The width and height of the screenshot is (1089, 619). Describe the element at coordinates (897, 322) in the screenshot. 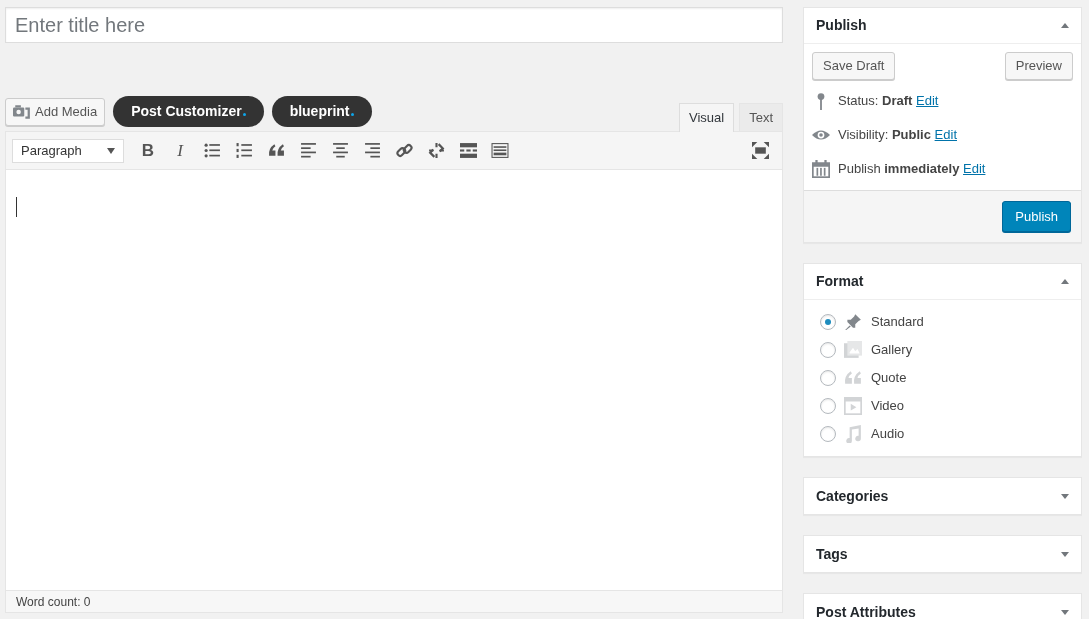

I see `format-option-label: Standard` at that location.